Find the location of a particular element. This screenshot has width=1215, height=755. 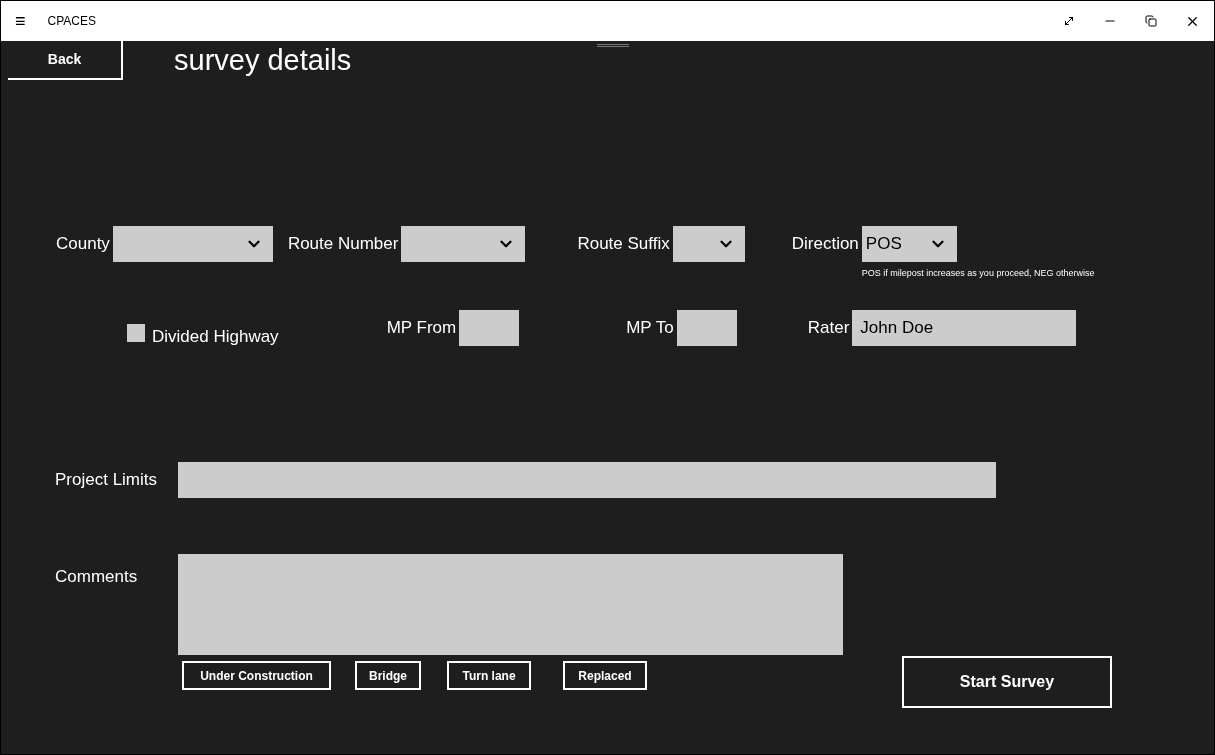

field-label: MP From is located at coordinates (421, 327).